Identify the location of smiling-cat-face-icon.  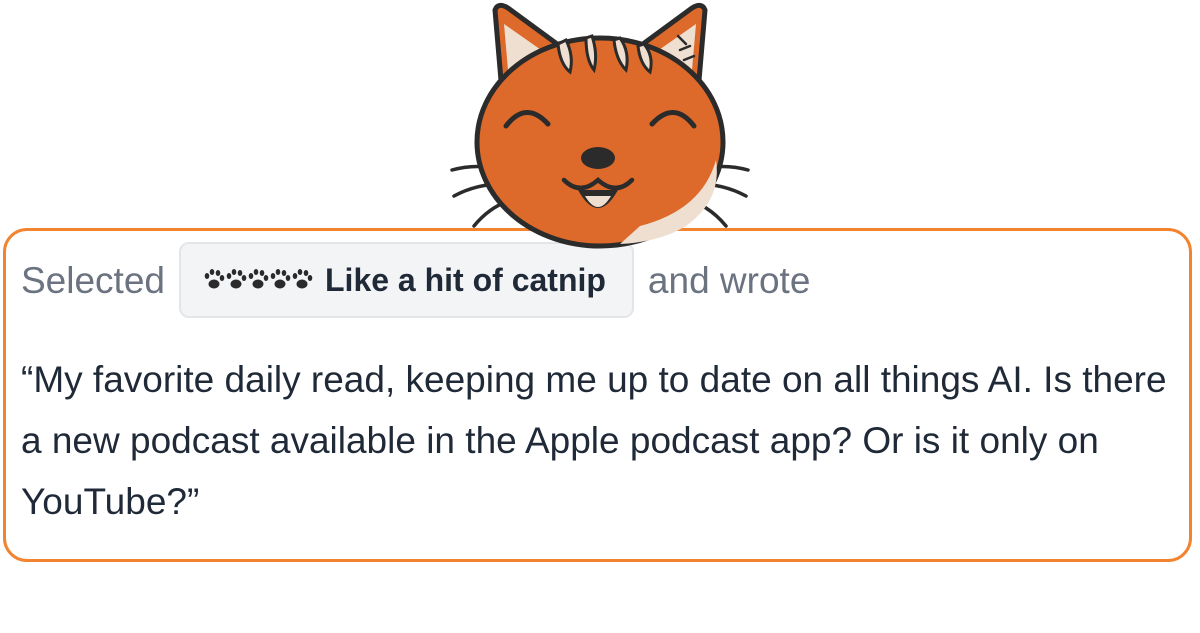
(600, 125).